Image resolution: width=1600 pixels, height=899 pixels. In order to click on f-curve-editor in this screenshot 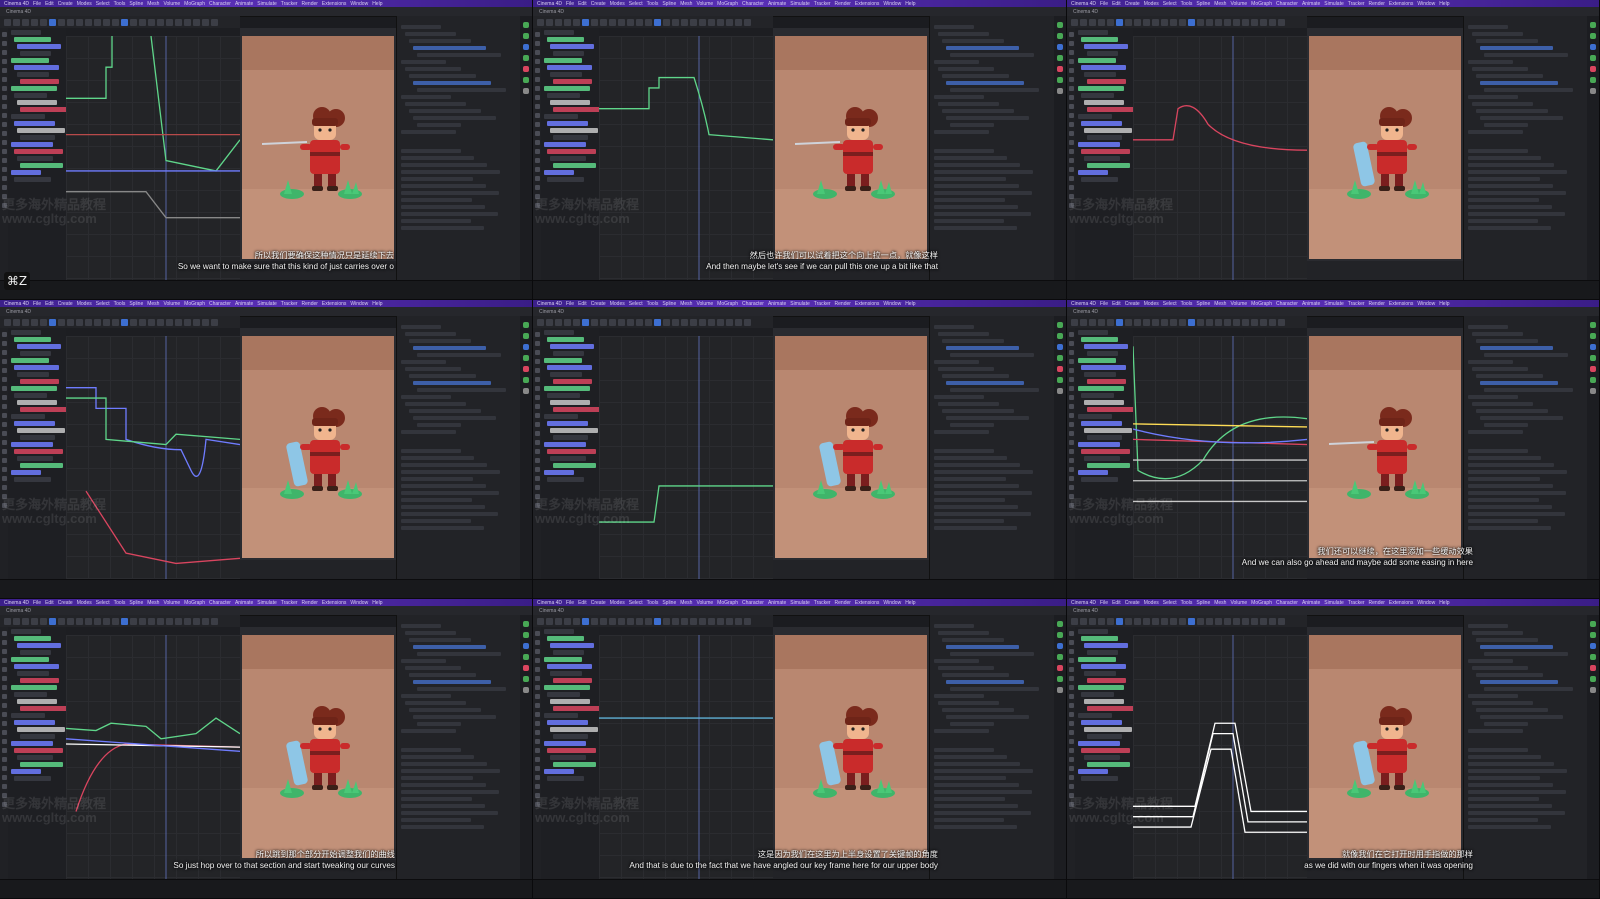, I will do `click(686, 458)`.